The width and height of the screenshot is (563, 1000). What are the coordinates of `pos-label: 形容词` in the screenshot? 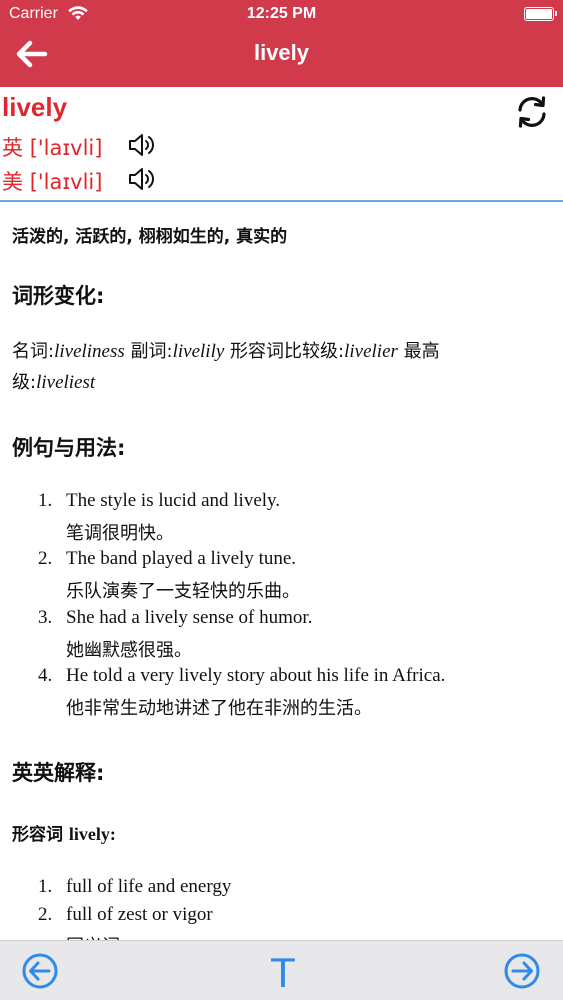 It's located at (37, 835).